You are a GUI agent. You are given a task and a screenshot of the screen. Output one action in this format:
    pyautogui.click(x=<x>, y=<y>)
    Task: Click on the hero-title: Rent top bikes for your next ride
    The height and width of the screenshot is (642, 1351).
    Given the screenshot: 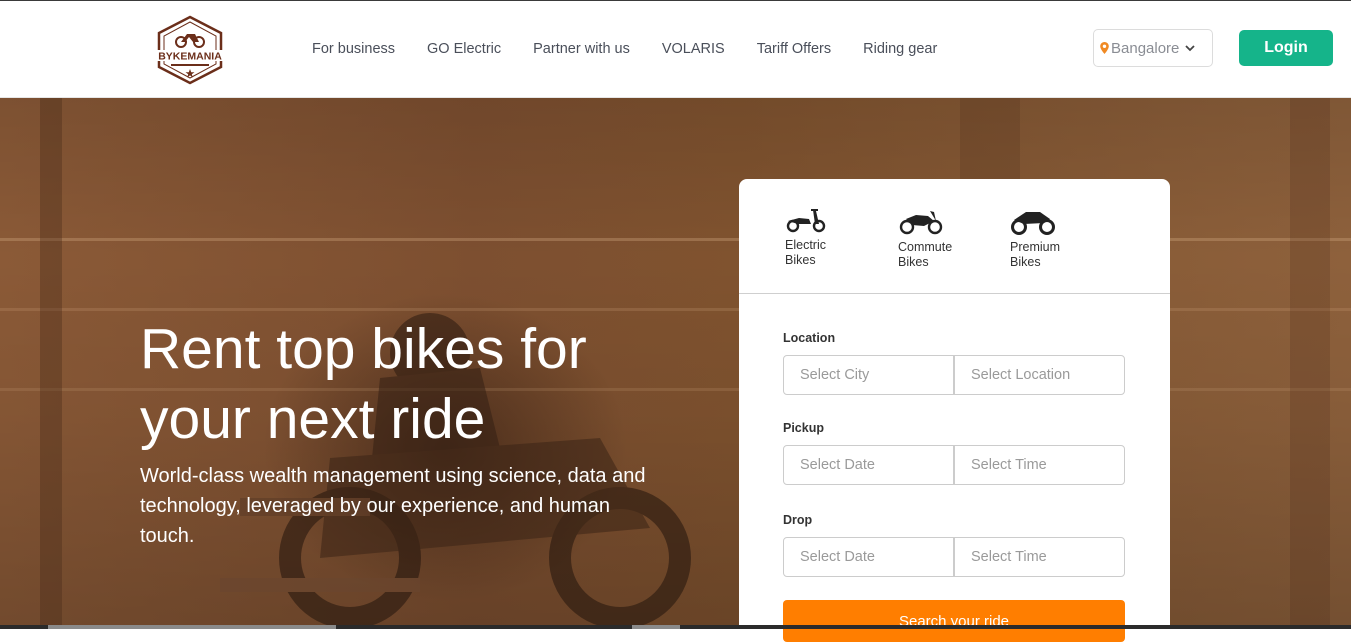 What is the action you would take?
    pyautogui.click(x=363, y=384)
    